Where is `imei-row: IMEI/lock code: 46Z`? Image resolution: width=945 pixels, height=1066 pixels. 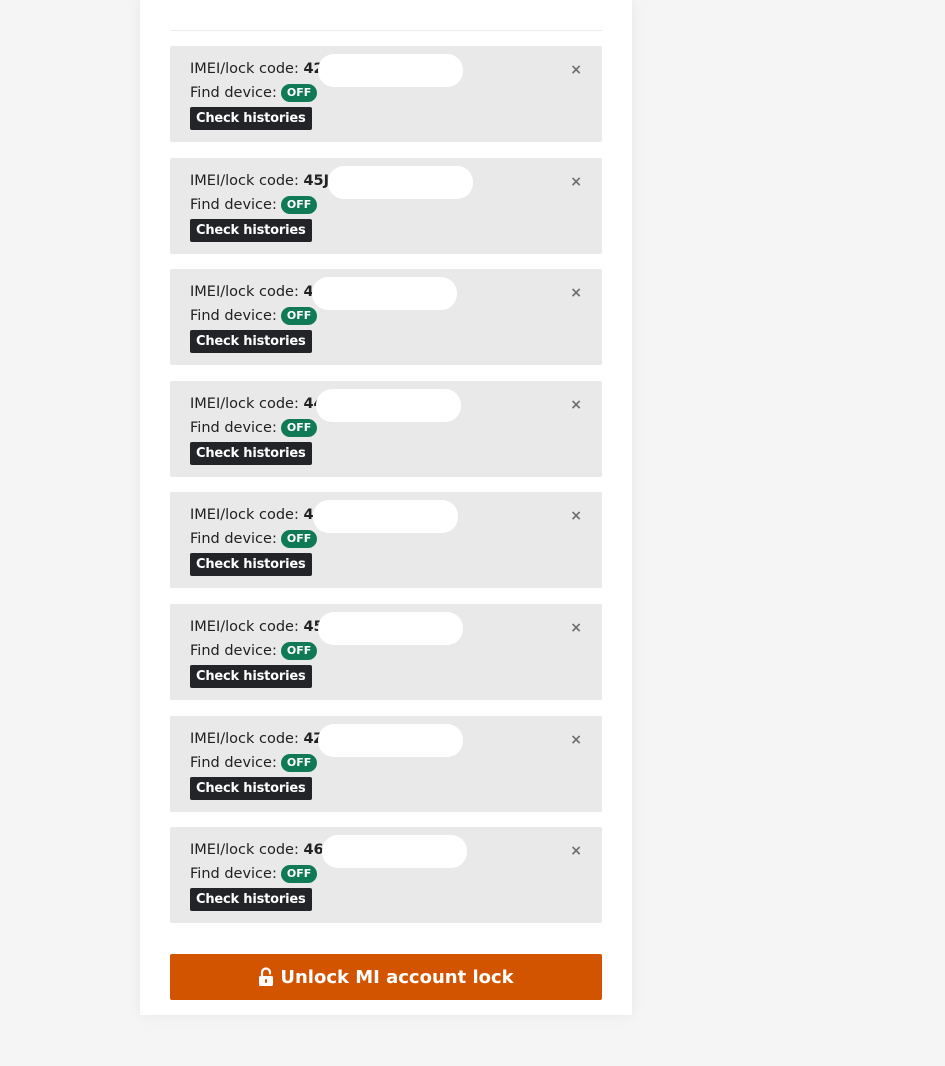 imei-row: IMEI/lock code: 46Z is located at coordinates (262, 850).